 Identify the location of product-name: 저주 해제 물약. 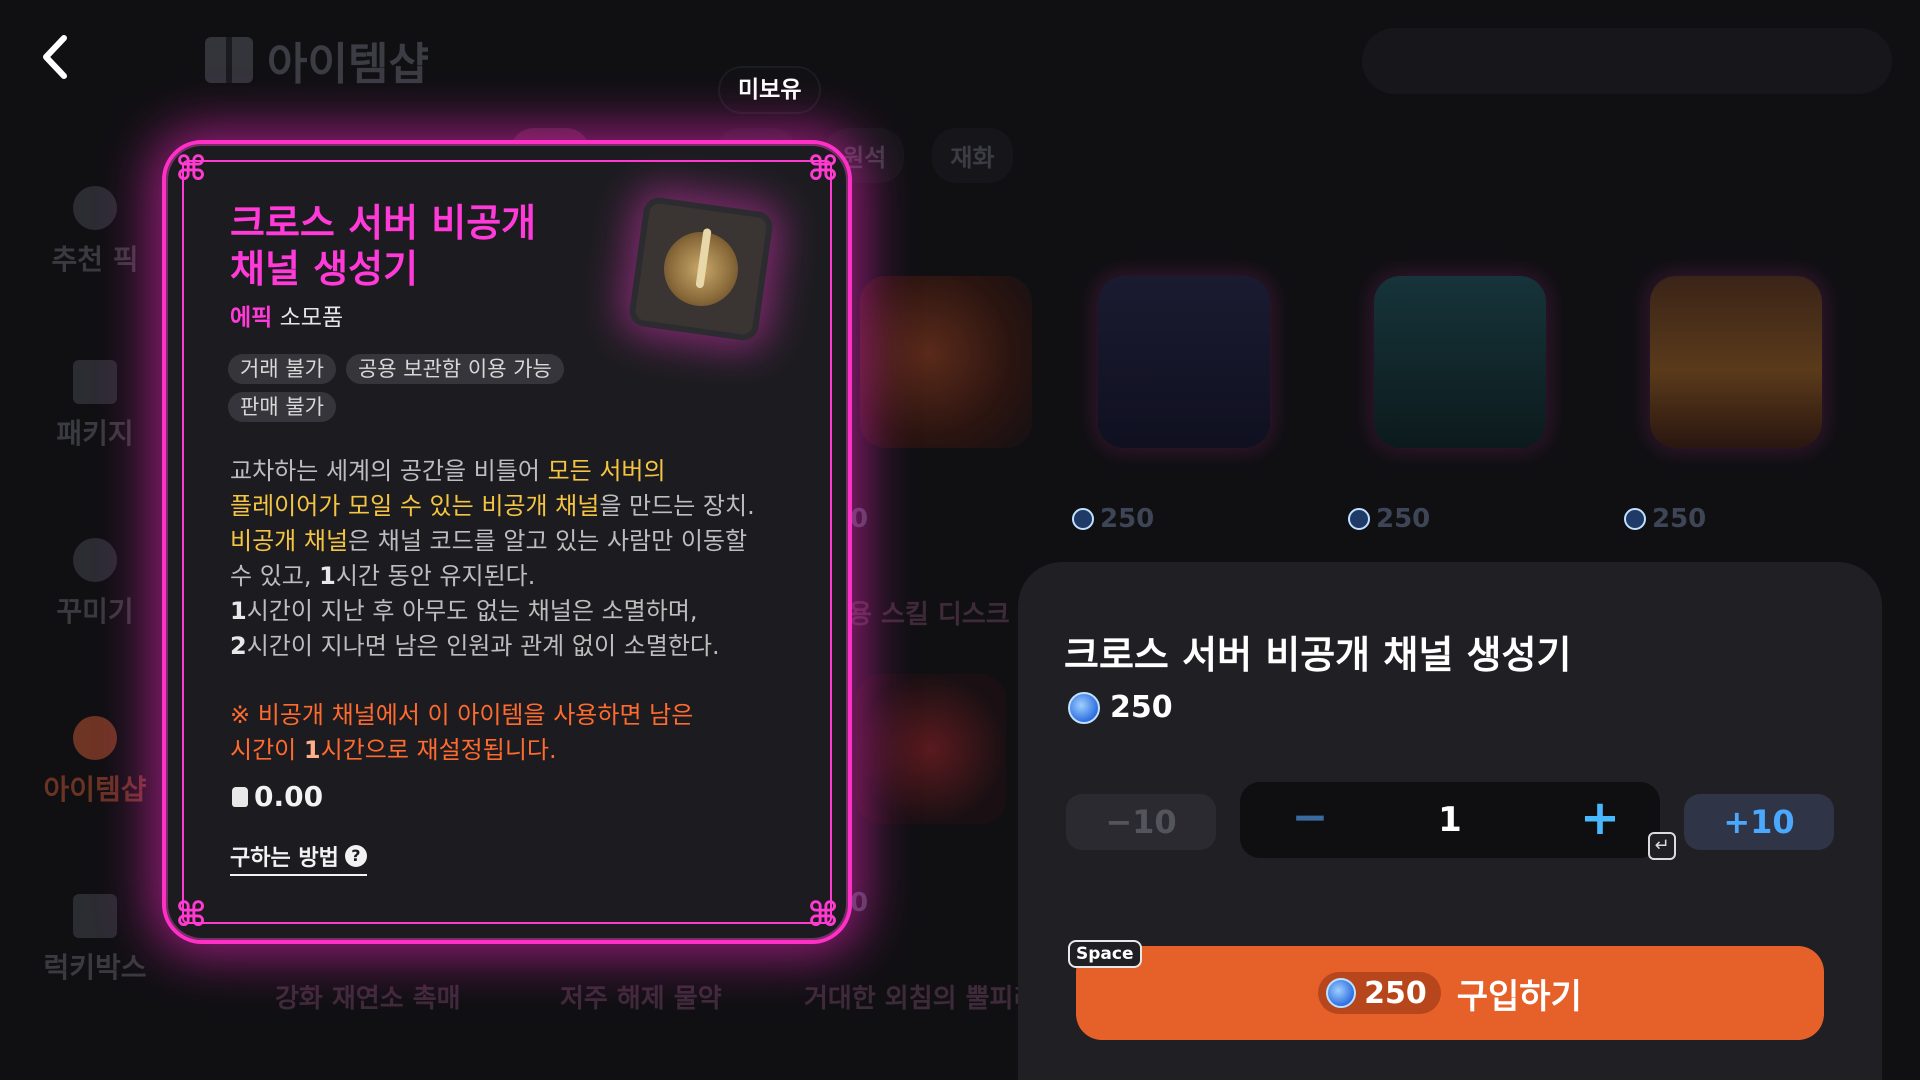
(641, 999).